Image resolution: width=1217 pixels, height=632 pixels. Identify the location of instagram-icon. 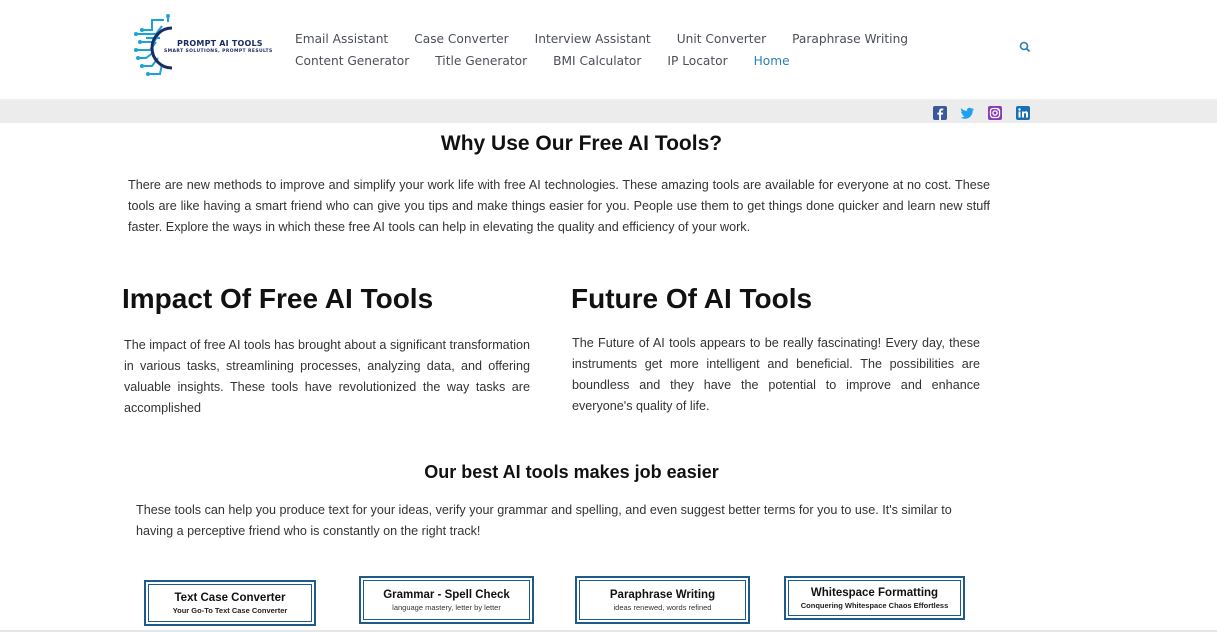
(995, 113).